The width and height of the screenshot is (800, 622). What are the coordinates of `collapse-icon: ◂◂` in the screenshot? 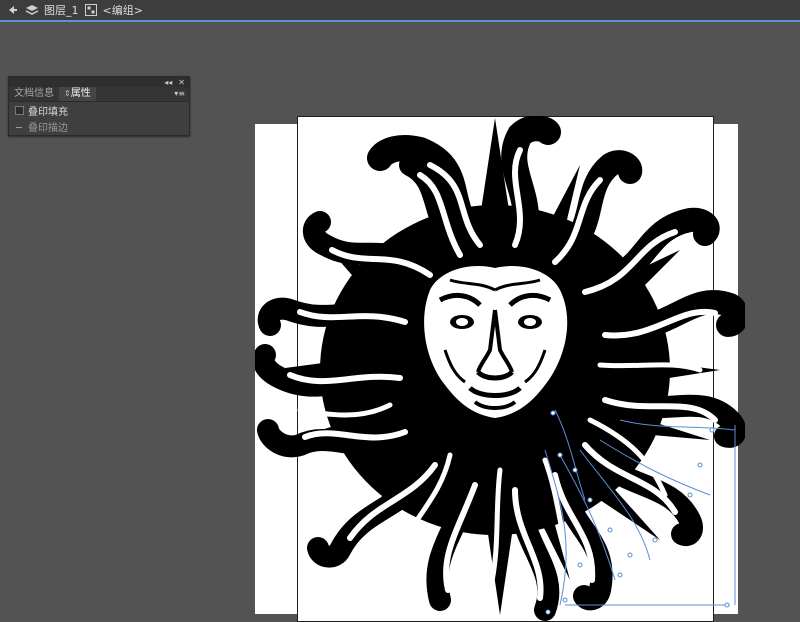 It's located at (168, 82).